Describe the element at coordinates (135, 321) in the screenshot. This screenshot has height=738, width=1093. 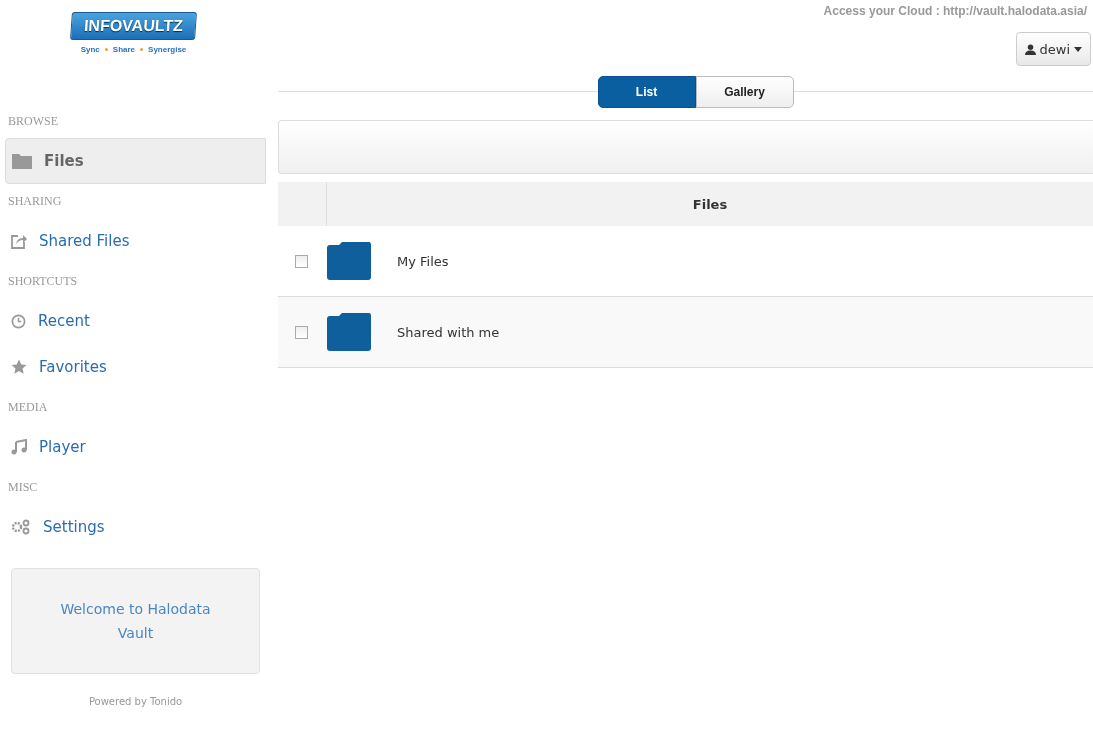
I see `sidebar-item: Recent` at that location.